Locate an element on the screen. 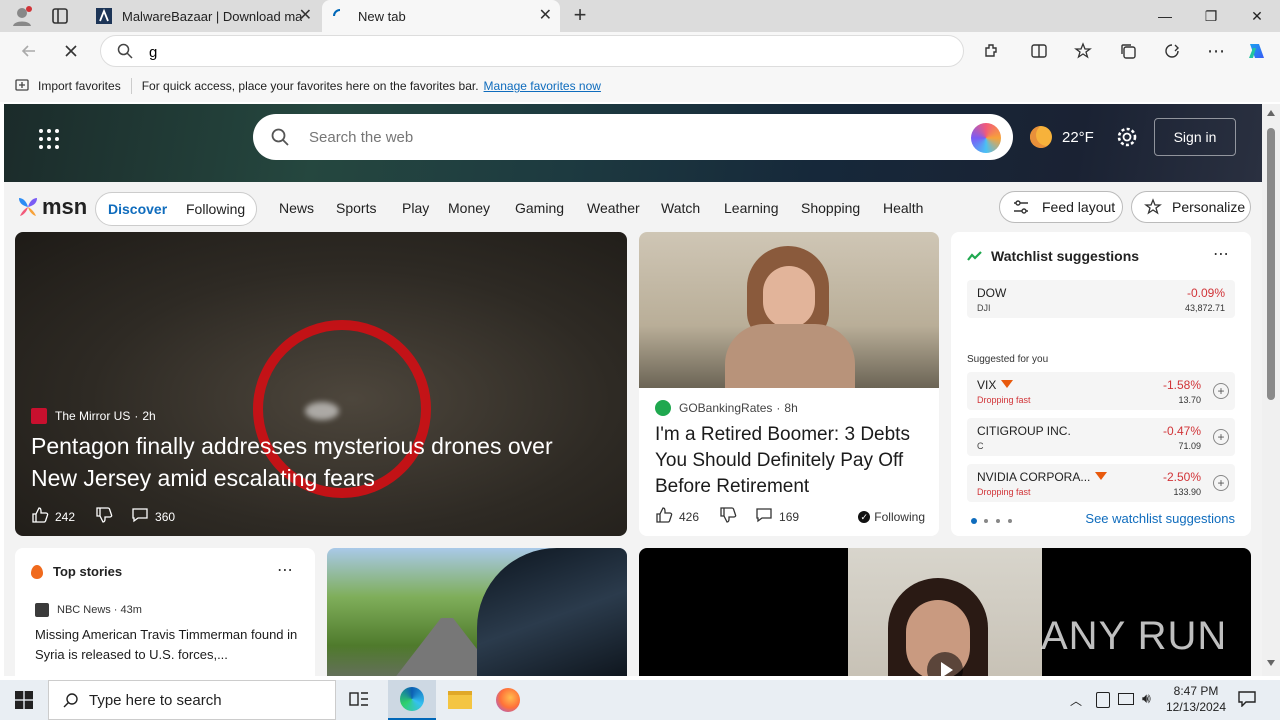  ticker-name: DOW is located at coordinates (992, 293).